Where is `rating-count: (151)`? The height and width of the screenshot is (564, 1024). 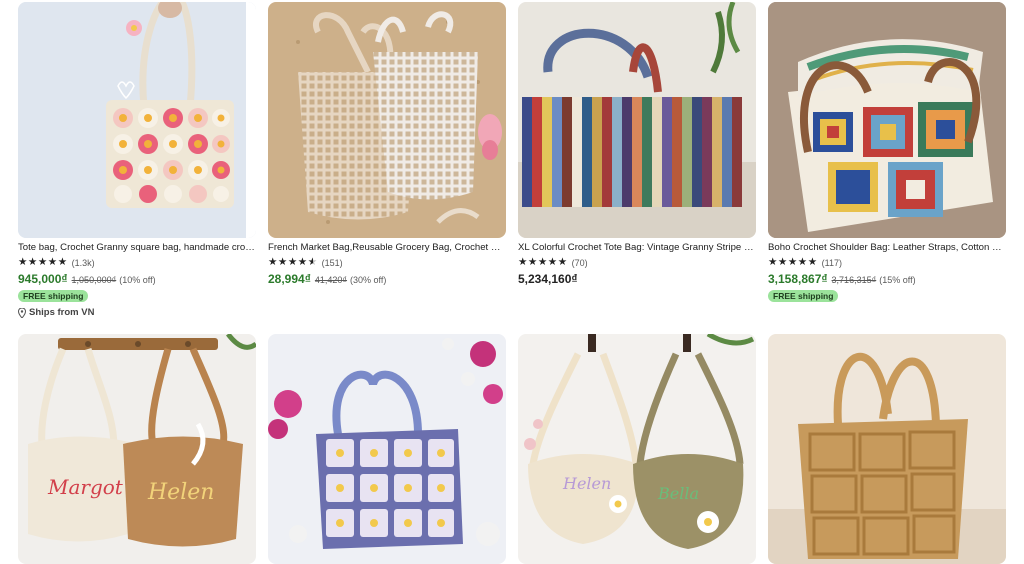 rating-count: (151) is located at coordinates (332, 262).